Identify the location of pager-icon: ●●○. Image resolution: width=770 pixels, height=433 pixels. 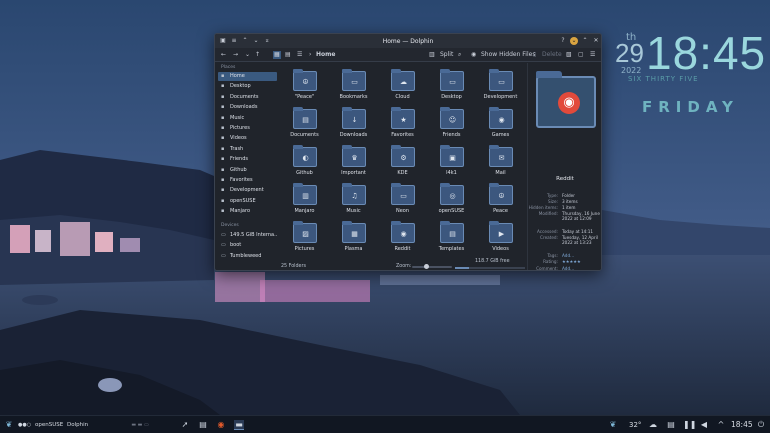
(24, 425).